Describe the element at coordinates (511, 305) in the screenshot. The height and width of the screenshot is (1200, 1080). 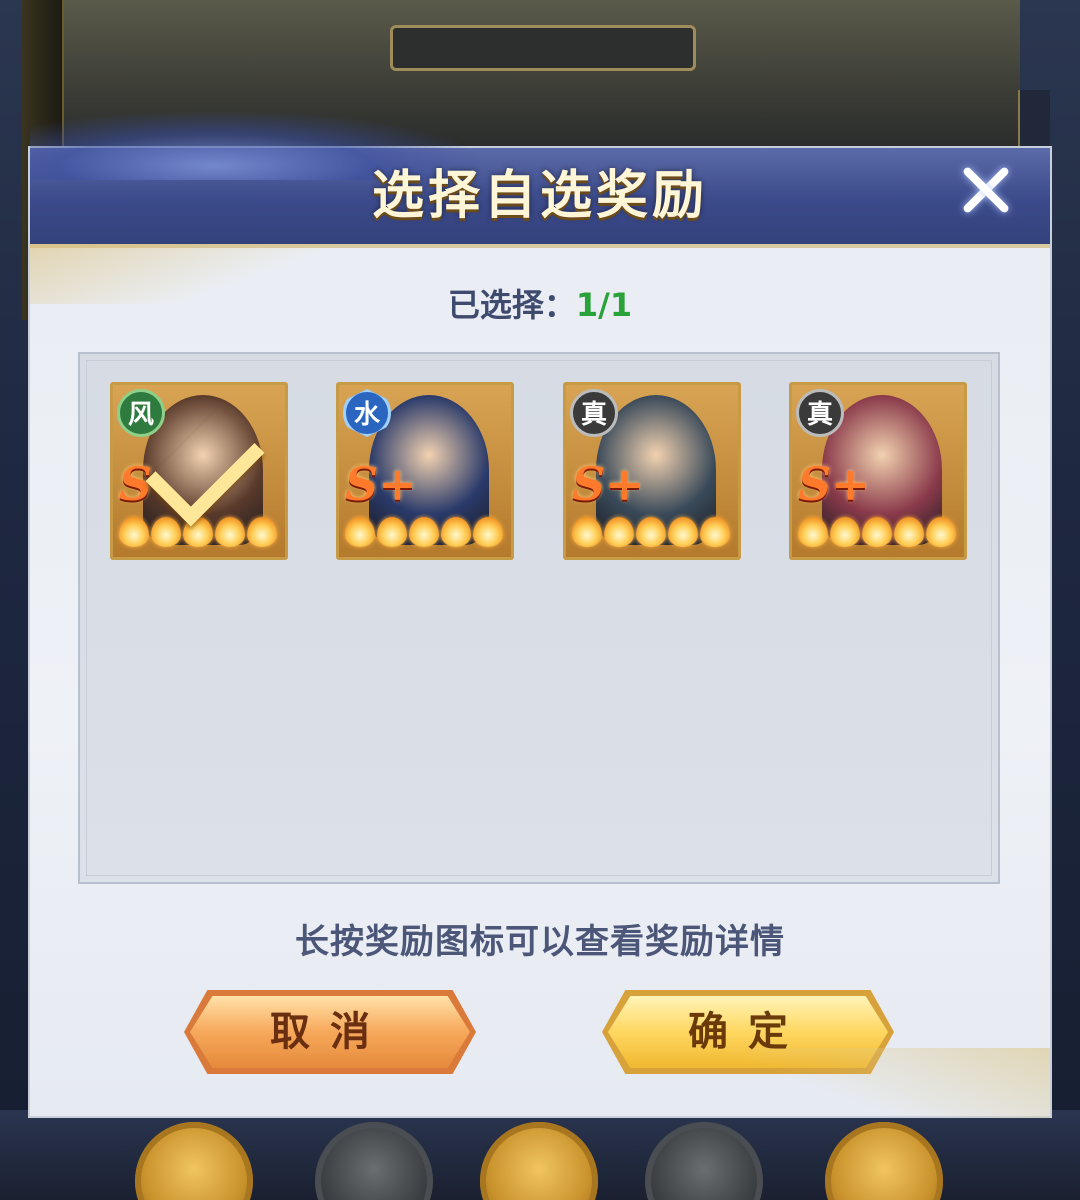
I see `selection-label: 已选择：` at that location.